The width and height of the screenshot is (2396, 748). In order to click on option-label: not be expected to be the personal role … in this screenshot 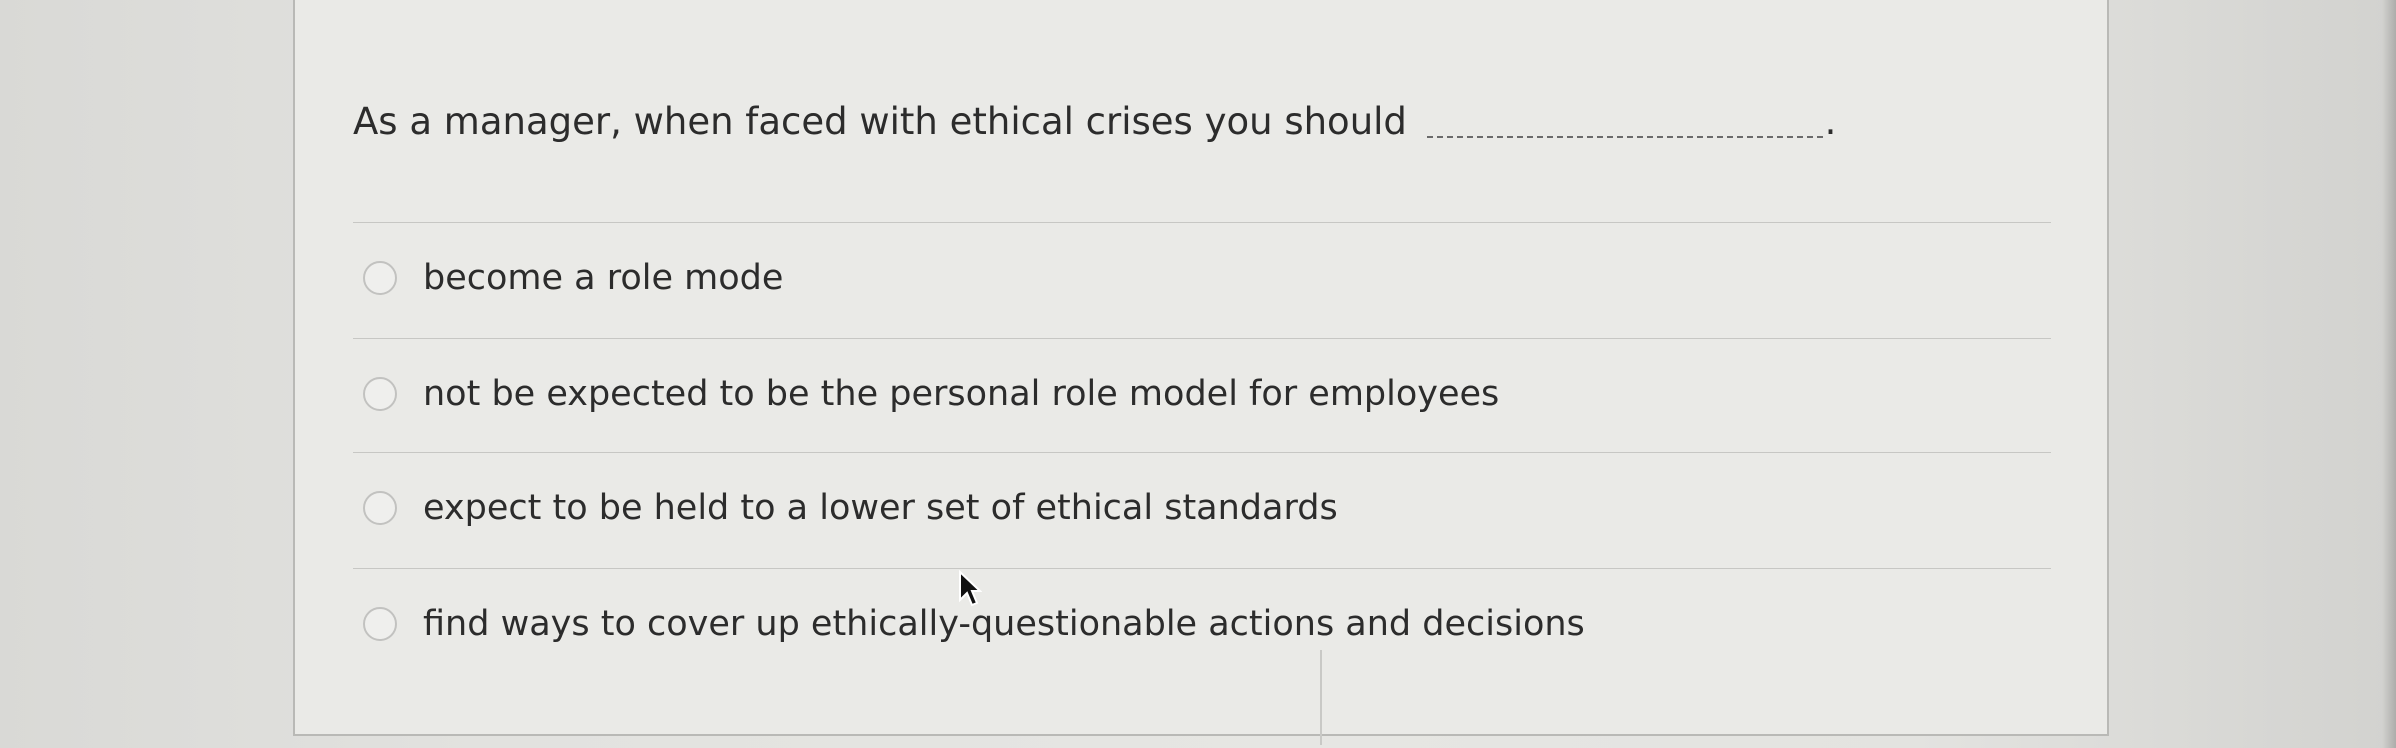, I will do `click(961, 394)`.